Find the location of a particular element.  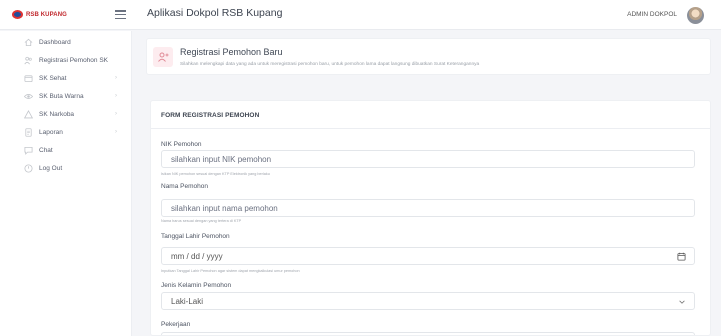

menu-toggle-icon is located at coordinates (120, 14).